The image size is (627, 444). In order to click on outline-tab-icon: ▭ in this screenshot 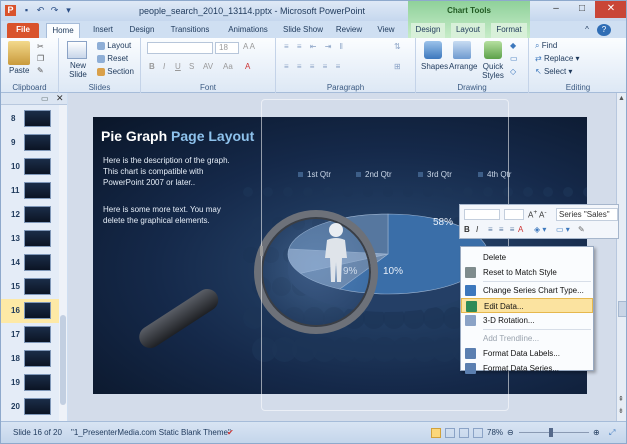, I will do `click(45, 98)`.